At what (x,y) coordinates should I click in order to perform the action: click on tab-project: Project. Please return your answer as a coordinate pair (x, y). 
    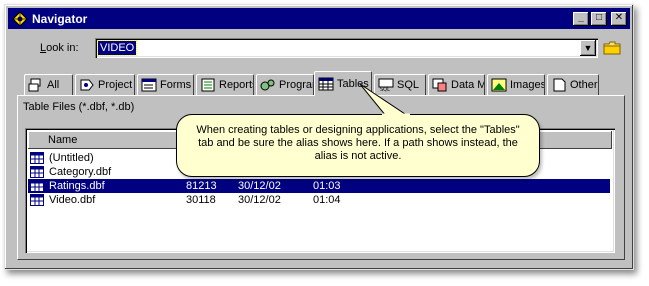
    Looking at the image, I should click on (105, 84).